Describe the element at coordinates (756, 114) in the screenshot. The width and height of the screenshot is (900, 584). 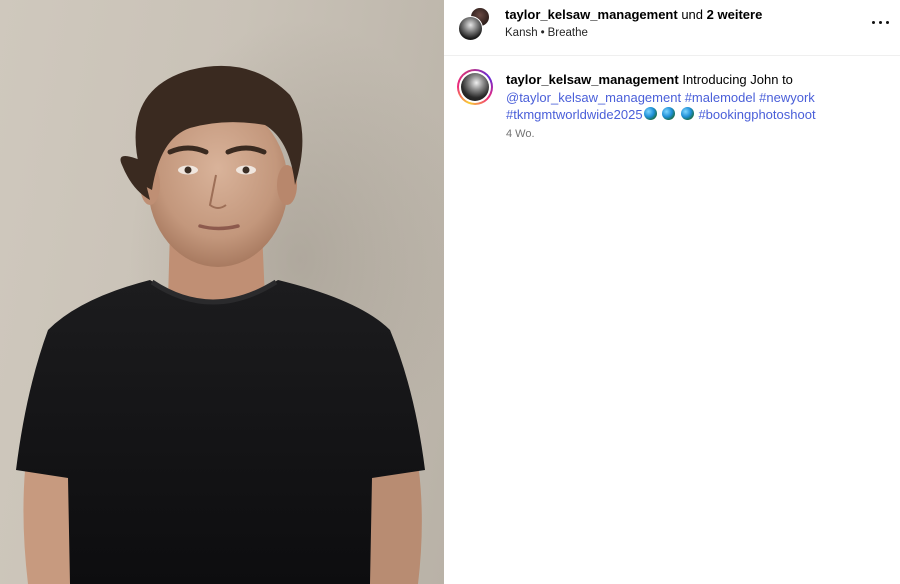
I see `hashtag-link: #bookingphotoshoot` at that location.